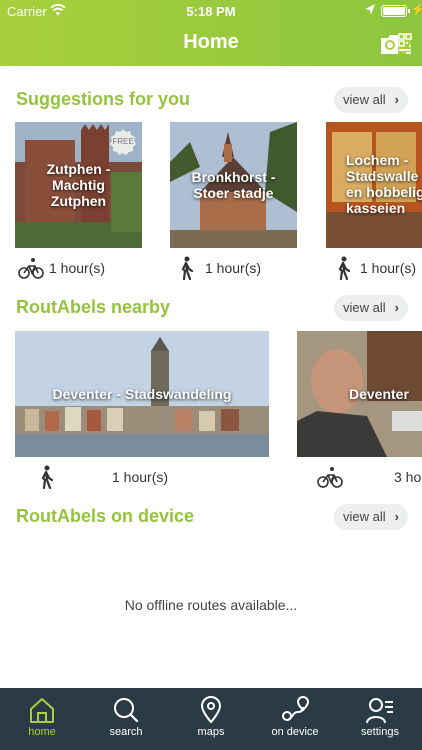 The image size is (422, 750). Describe the element at coordinates (103, 99) in the screenshot. I see `suggestions-title: Suggestions for you` at that location.